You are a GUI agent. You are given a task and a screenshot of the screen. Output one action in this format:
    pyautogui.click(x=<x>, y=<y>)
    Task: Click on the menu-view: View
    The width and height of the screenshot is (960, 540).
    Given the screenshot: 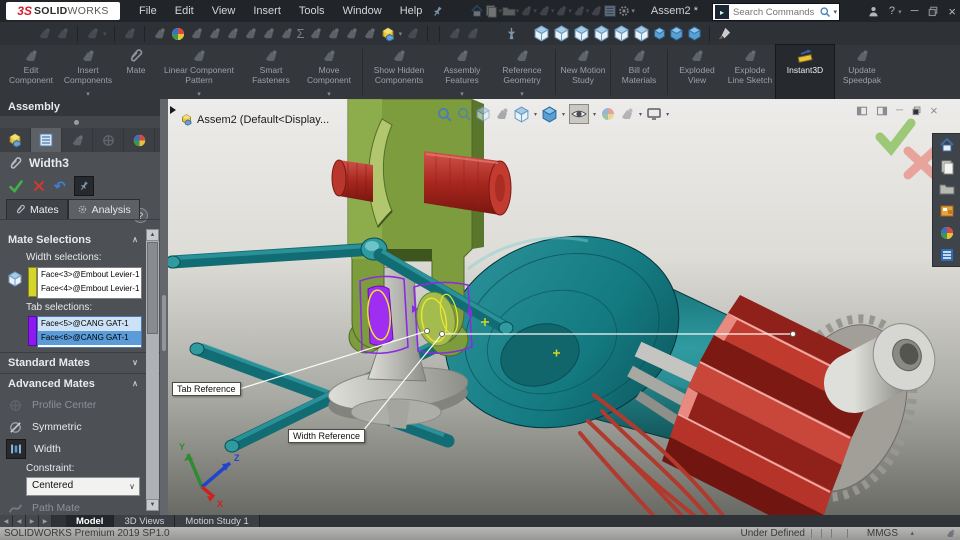 What is the action you would take?
    pyautogui.click(x=224, y=11)
    